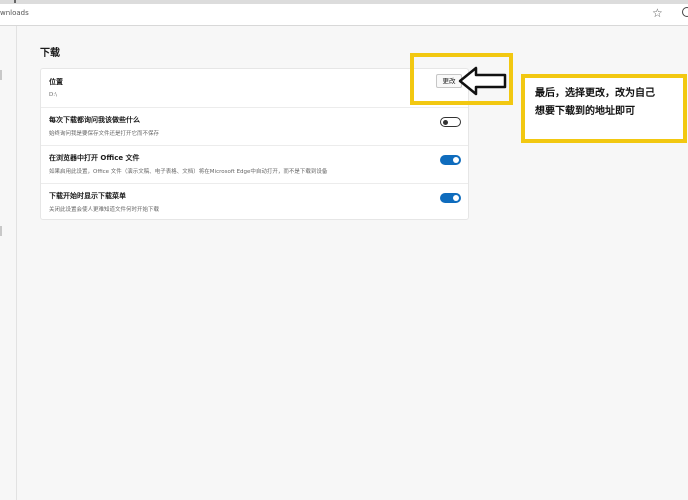 This screenshot has height=500, width=688. What do you see at coordinates (657, 13) in the screenshot?
I see `favorite-star-icon: ☆` at bounding box center [657, 13].